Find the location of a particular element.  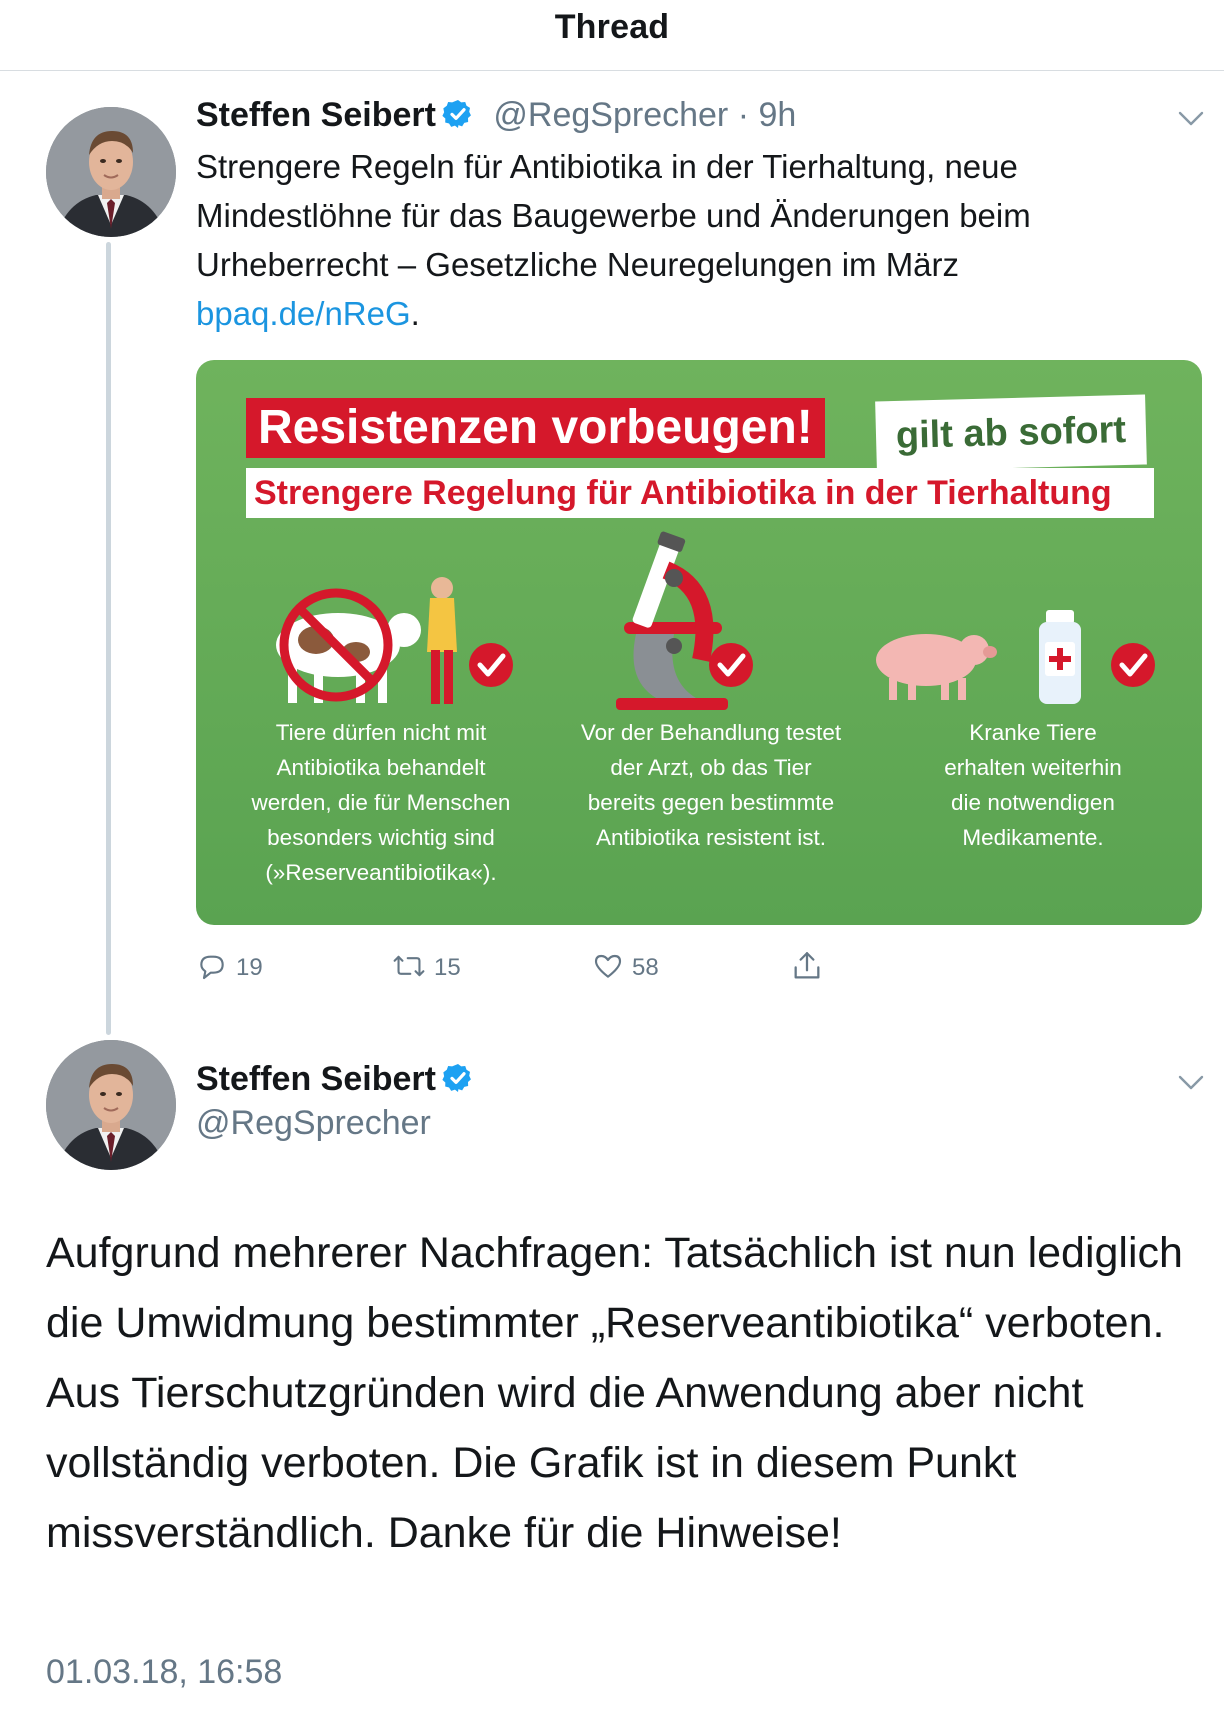

tweet-actions: 19 15 58 is located at coordinates (696, 968).